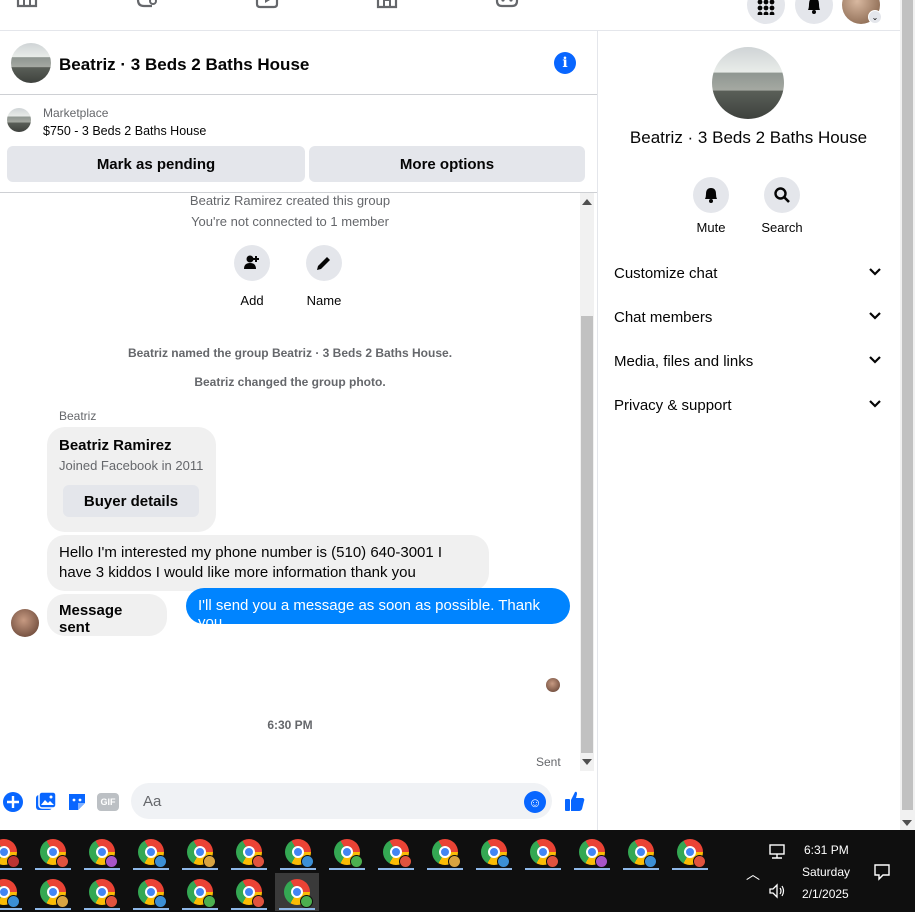 The width and height of the screenshot is (915, 912). I want to click on more-options-button: More options, so click(447, 164).